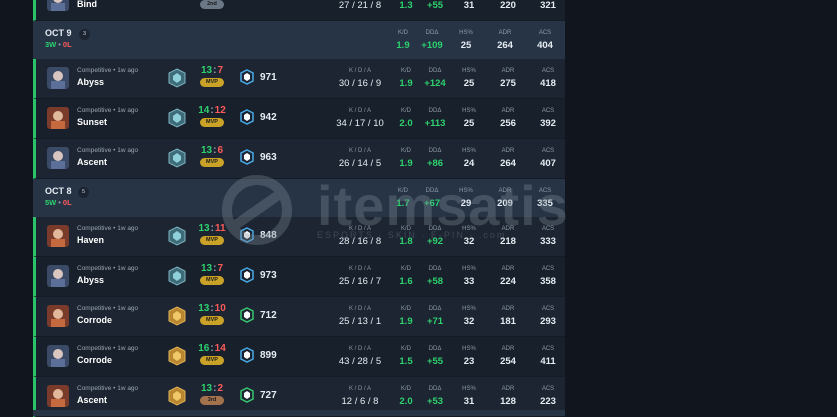  What do you see at coordinates (505, 203) in the screenshot?
I see `day-adr: 209` at bounding box center [505, 203].